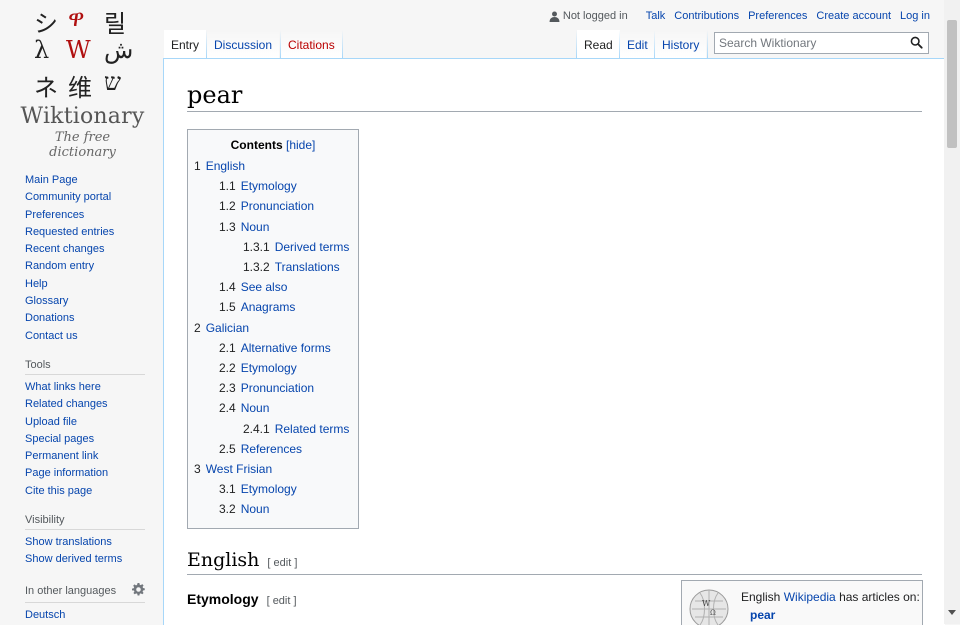  Describe the element at coordinates (90, 180) in the screenshot. I see `sidebar-item-main-page: Main Page` at that location.